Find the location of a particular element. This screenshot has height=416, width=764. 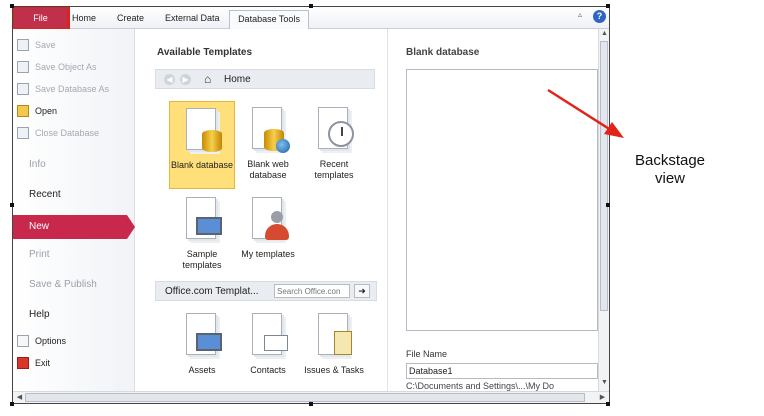

save-database-as-icon is located at coordinates (23, 89).